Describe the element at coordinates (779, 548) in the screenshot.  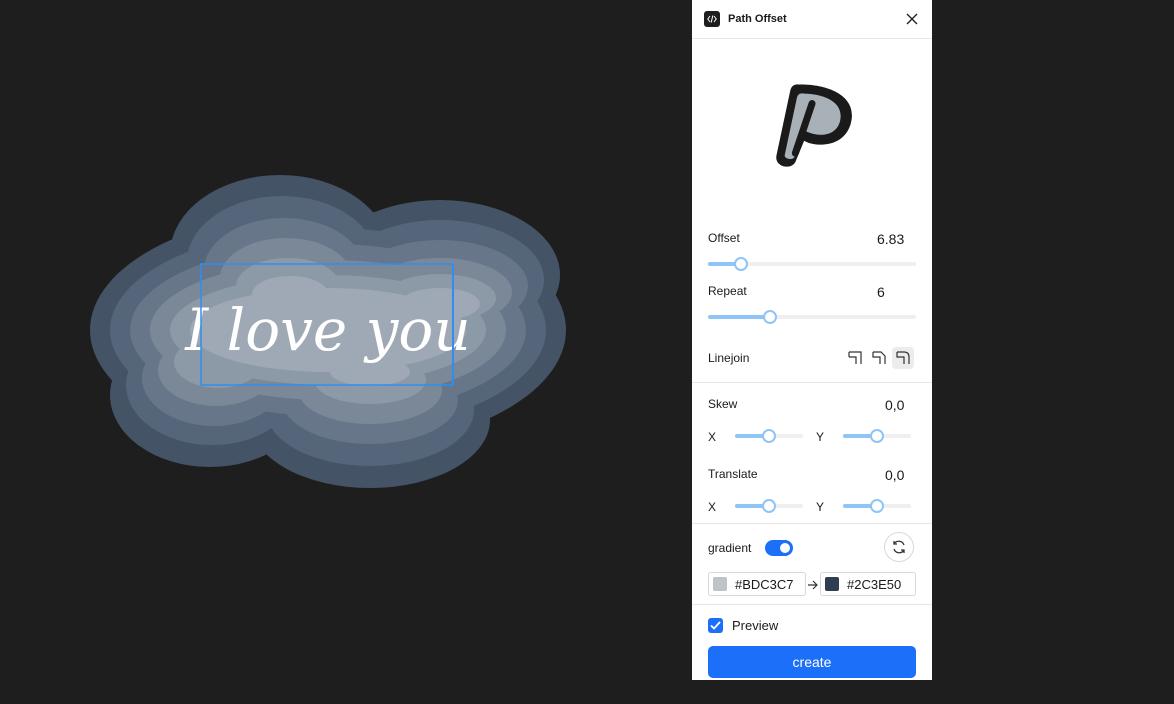
I see `gradient-toggle` at that location.